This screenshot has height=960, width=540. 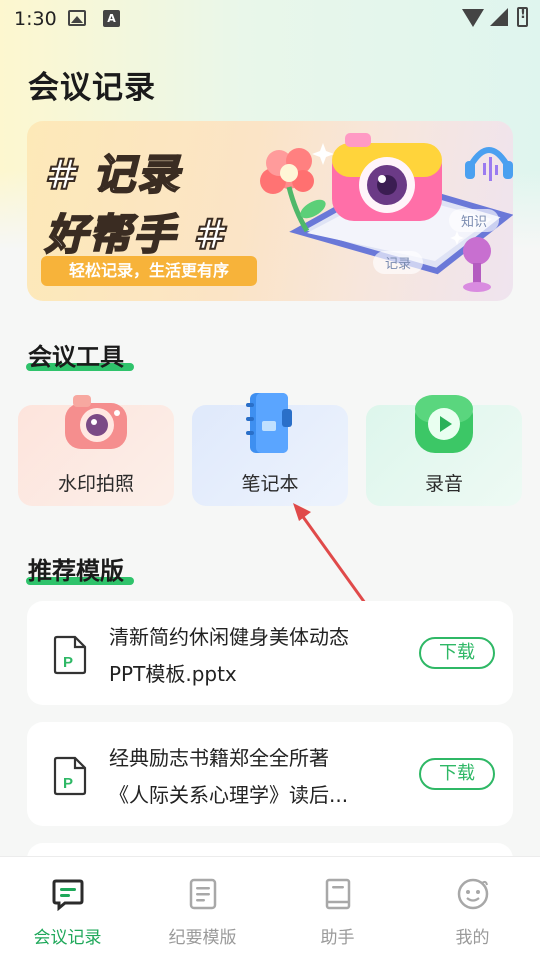 I want to click on book-icon, so click(x=338, y=896).